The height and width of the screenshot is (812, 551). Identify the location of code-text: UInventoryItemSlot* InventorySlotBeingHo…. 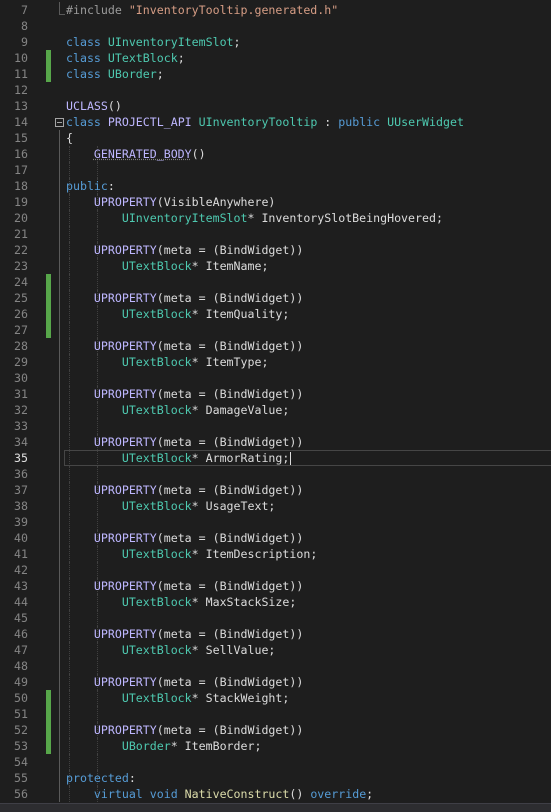
(254, 218).